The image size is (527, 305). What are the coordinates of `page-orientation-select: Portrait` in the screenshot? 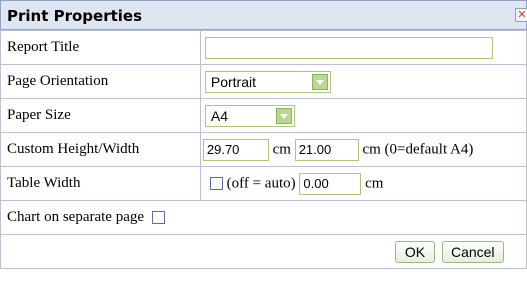 It's located at (267, 81).